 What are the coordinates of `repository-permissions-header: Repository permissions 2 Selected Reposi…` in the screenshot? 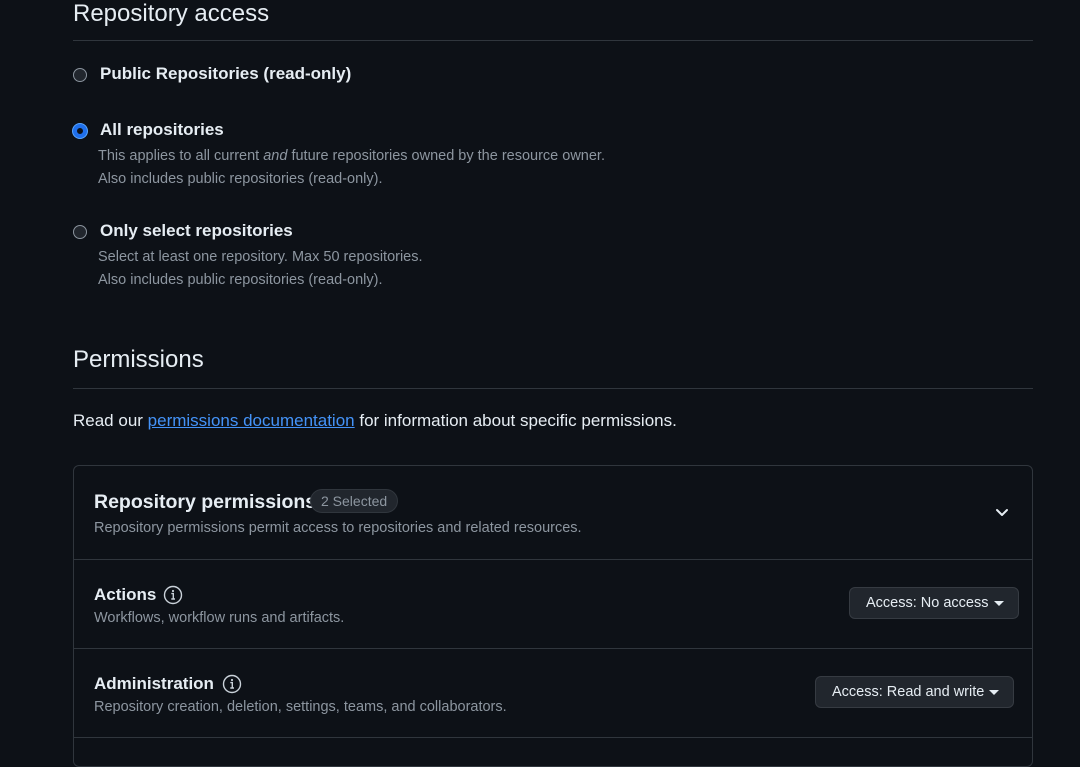 It's located at (553, 513).